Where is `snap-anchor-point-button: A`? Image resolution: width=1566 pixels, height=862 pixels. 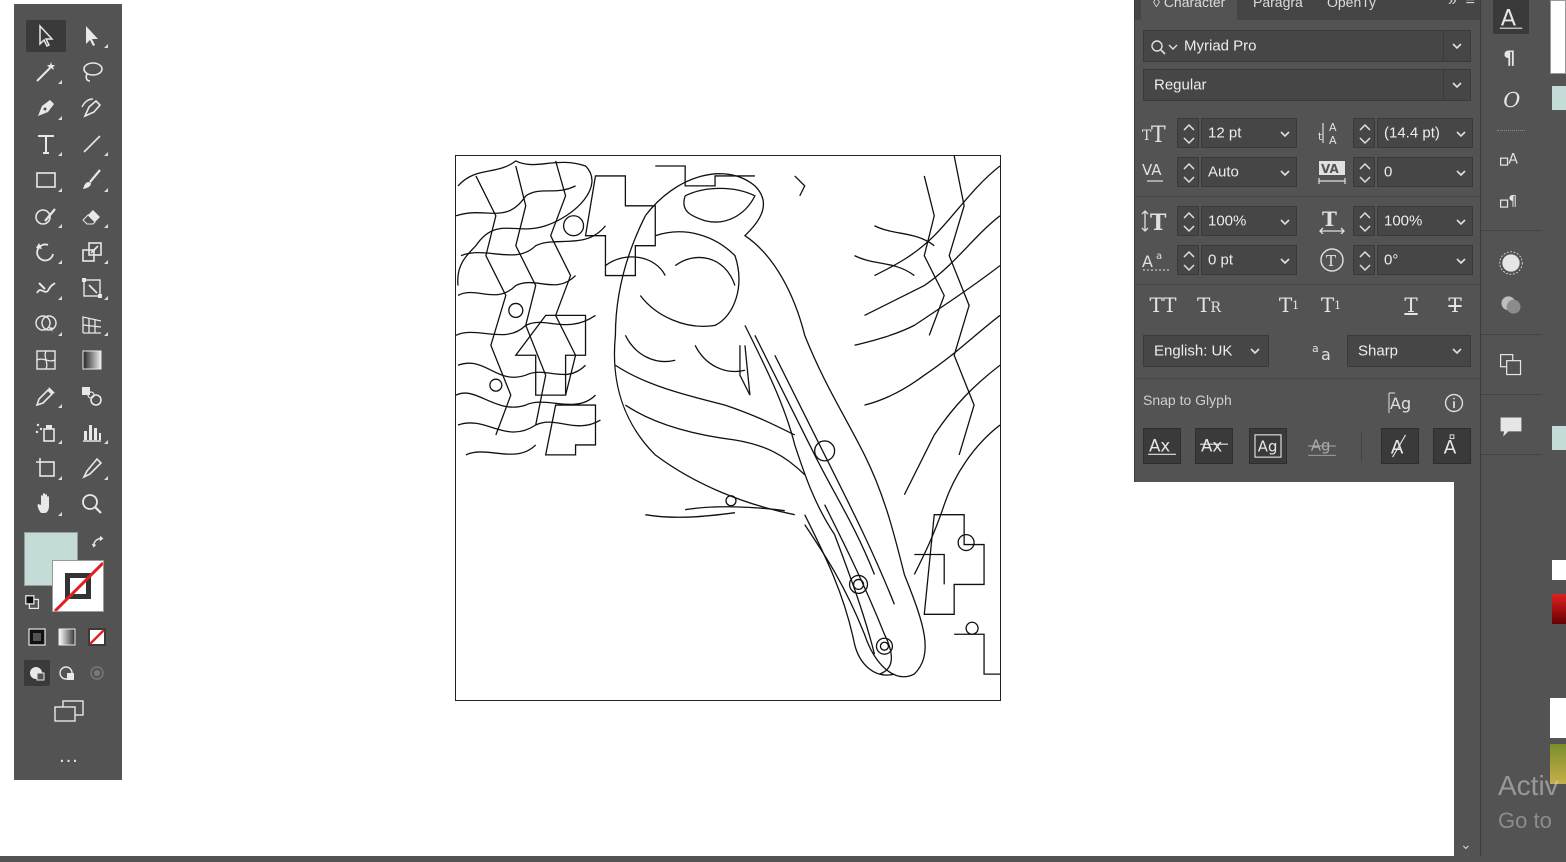
snap-anchor-point-button: A is located at coordinates (1452, 446).